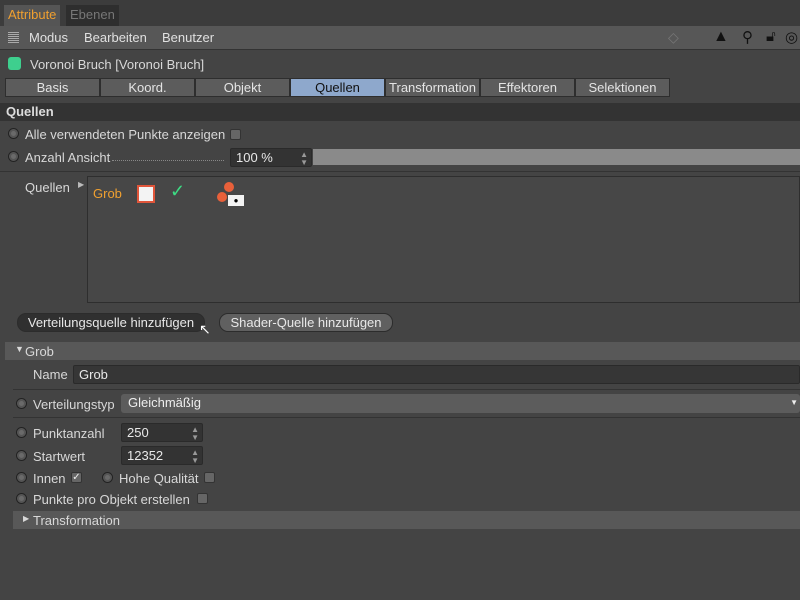  What do you see at coordinates (125, 134) in the screenshot?
I see `show-points-label: Alle verwendeten Punkte anzeigen` at bounding box center [125, 134].